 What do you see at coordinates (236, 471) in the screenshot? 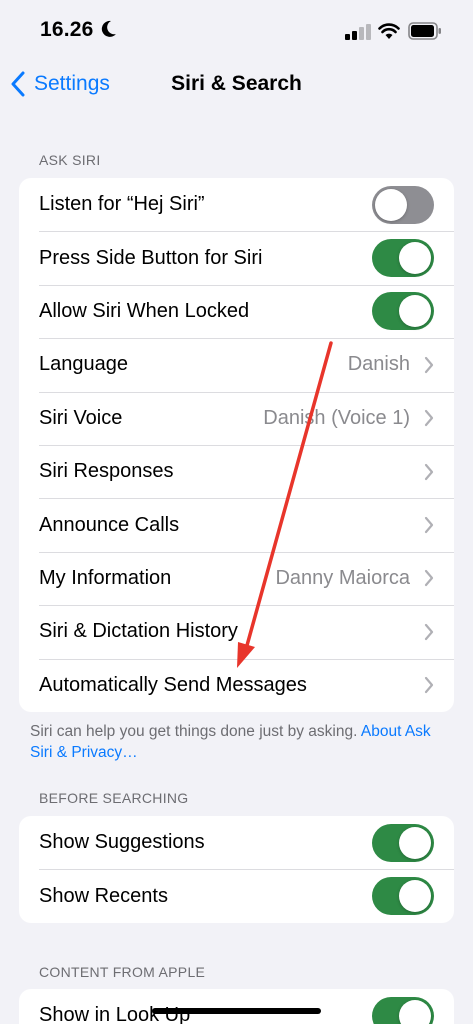
I see `row-siri-responses: Siri Responses` at bounding box center [236, 471].